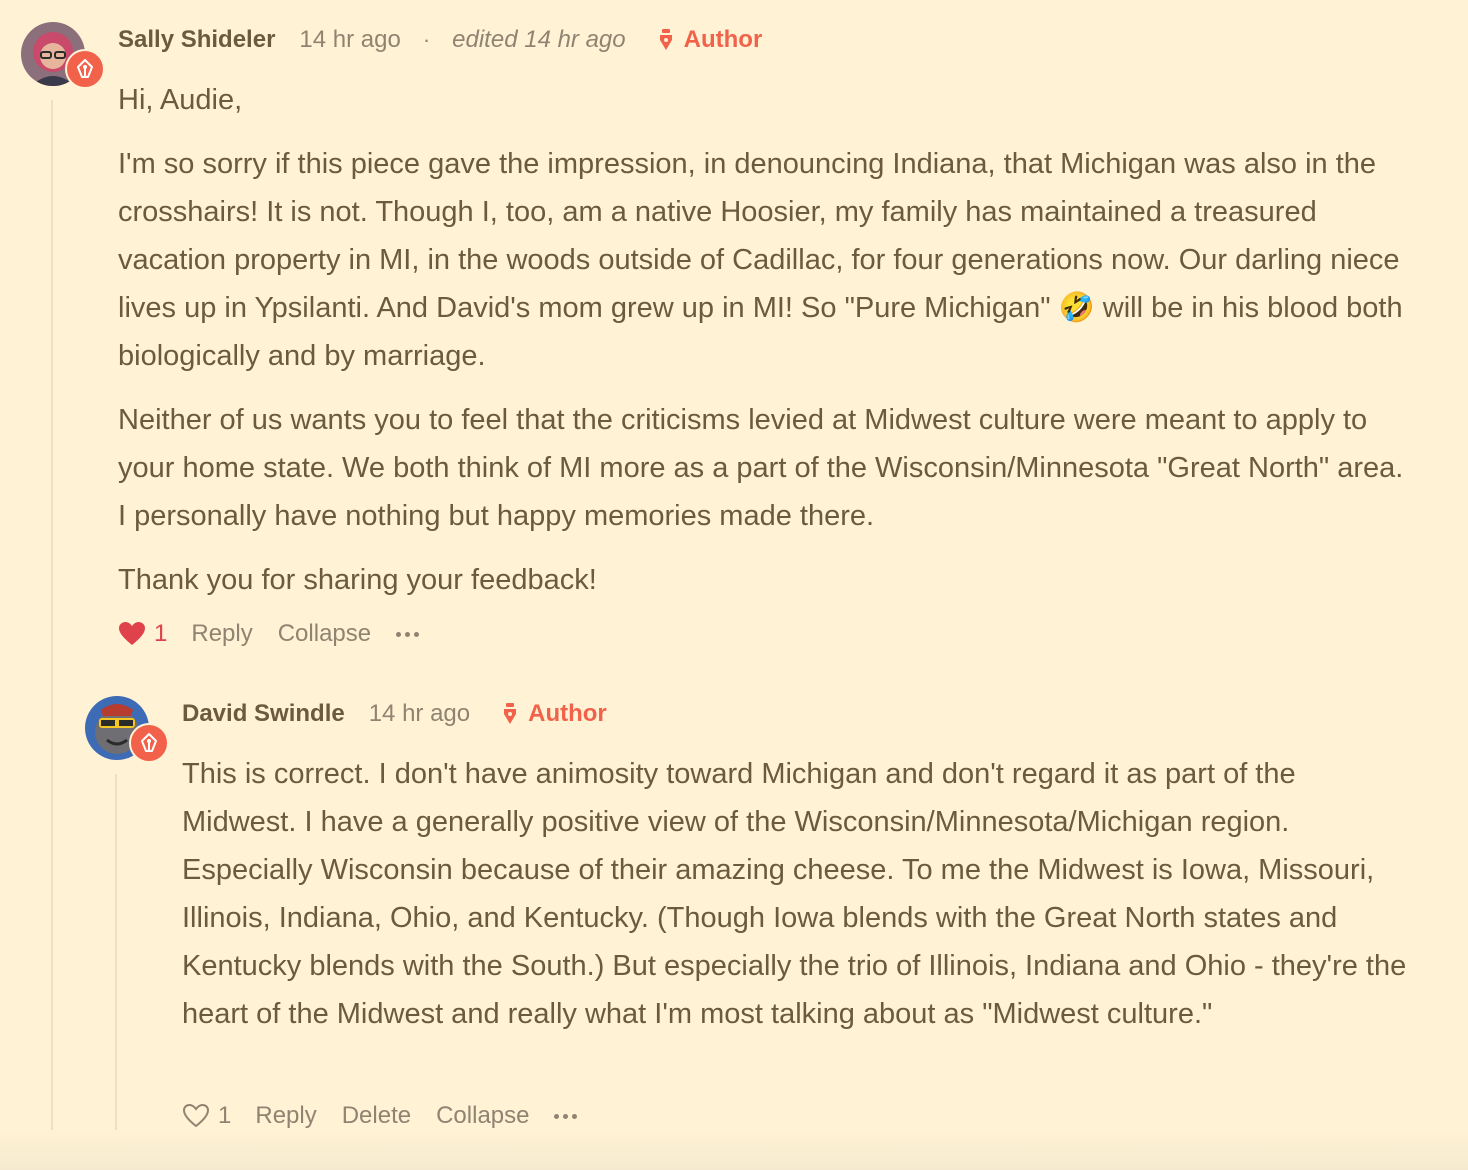 This screenshot has height=1170, width=1468. Describe the element at coordinates (196, 40) in the screenshot. I see `author-name: Sally Shideler` at that location.